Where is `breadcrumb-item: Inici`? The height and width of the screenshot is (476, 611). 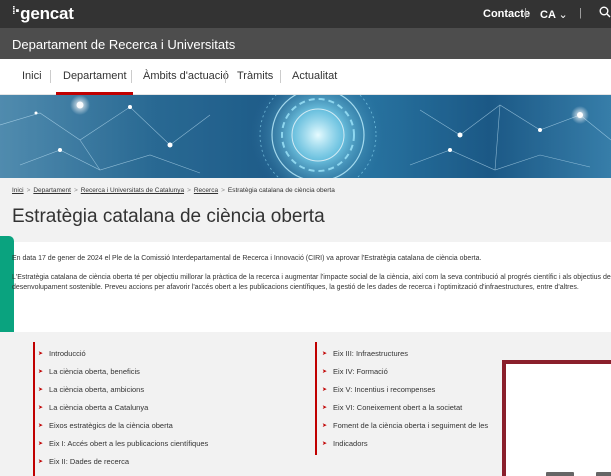 breadcrumb-item: Inici is located at coordinates (18, 190).